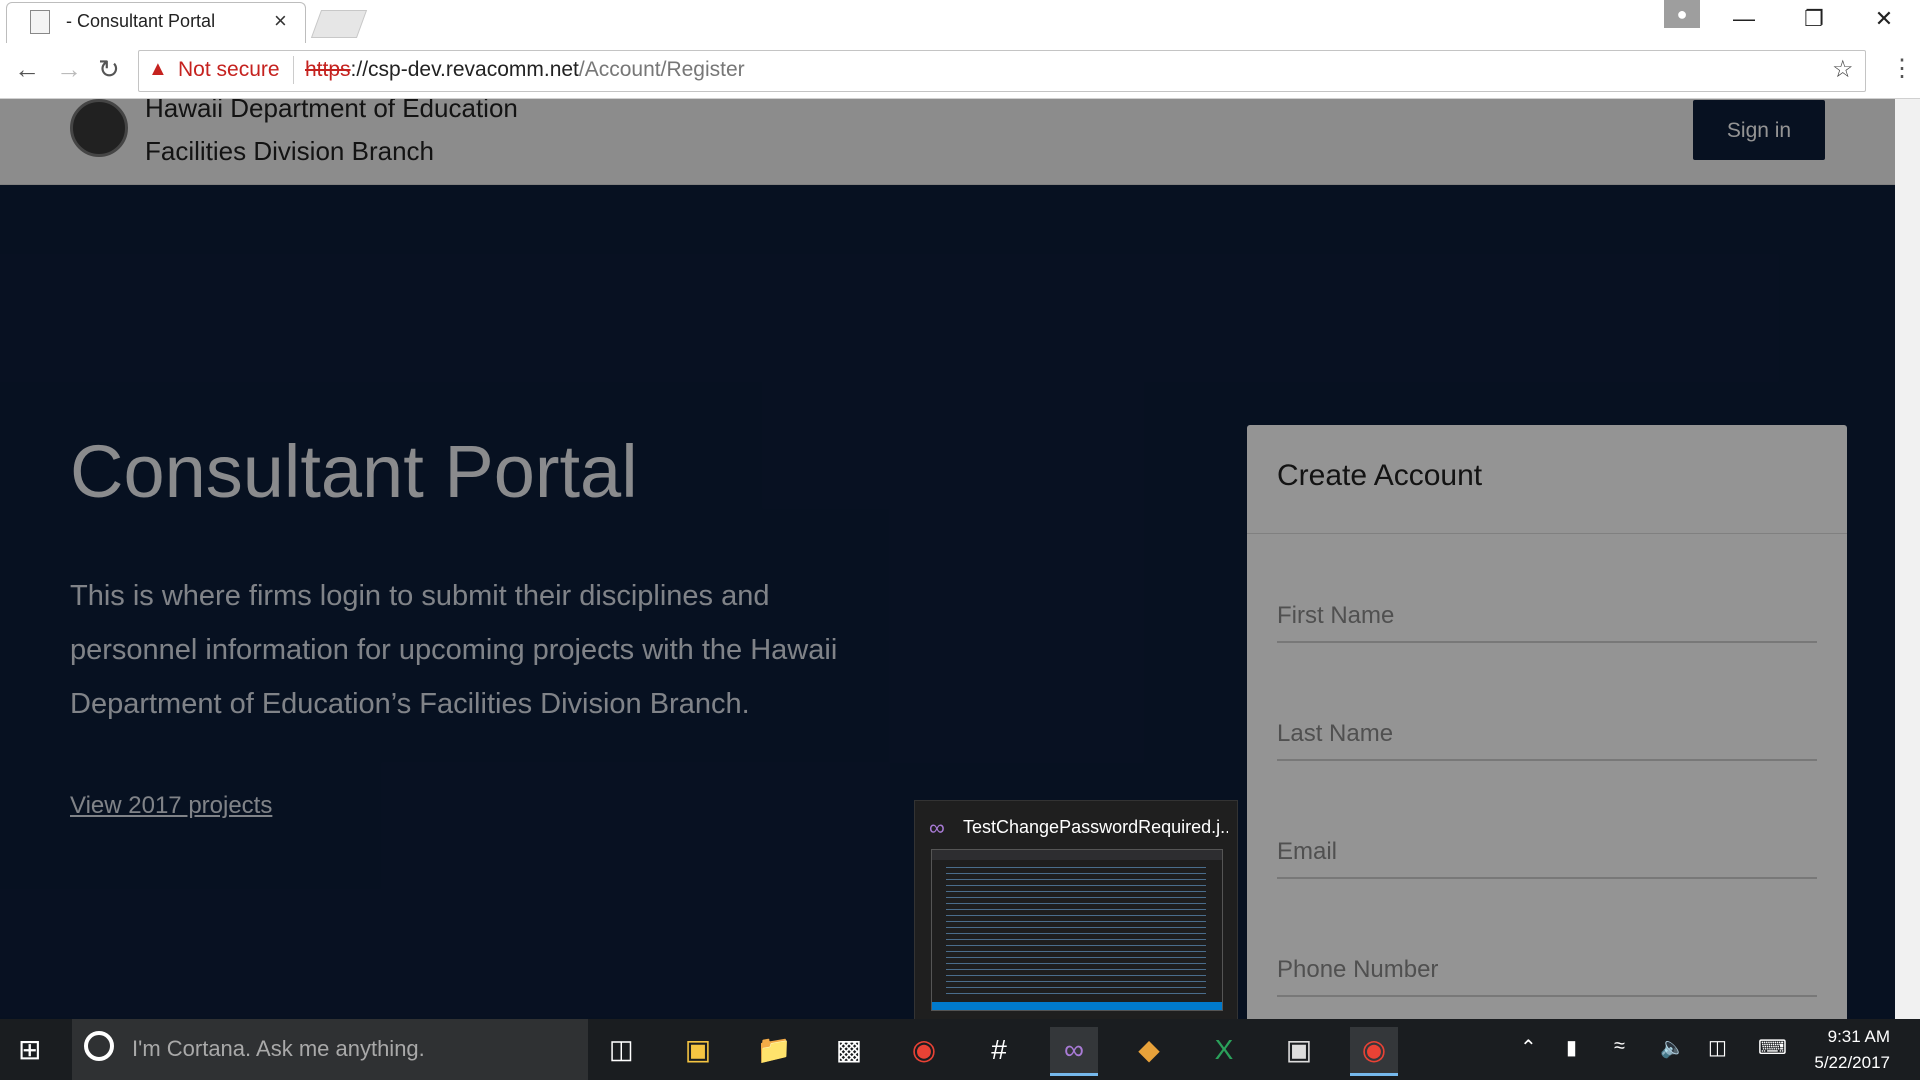 The image size is (1920, 1080). I want to click on form-title: Create Account, so click(1380, 475).